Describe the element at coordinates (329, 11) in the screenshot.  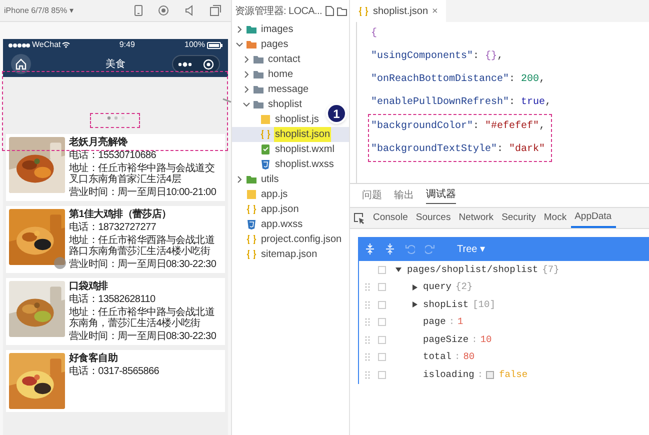
I see `new-file-icon` at that location.